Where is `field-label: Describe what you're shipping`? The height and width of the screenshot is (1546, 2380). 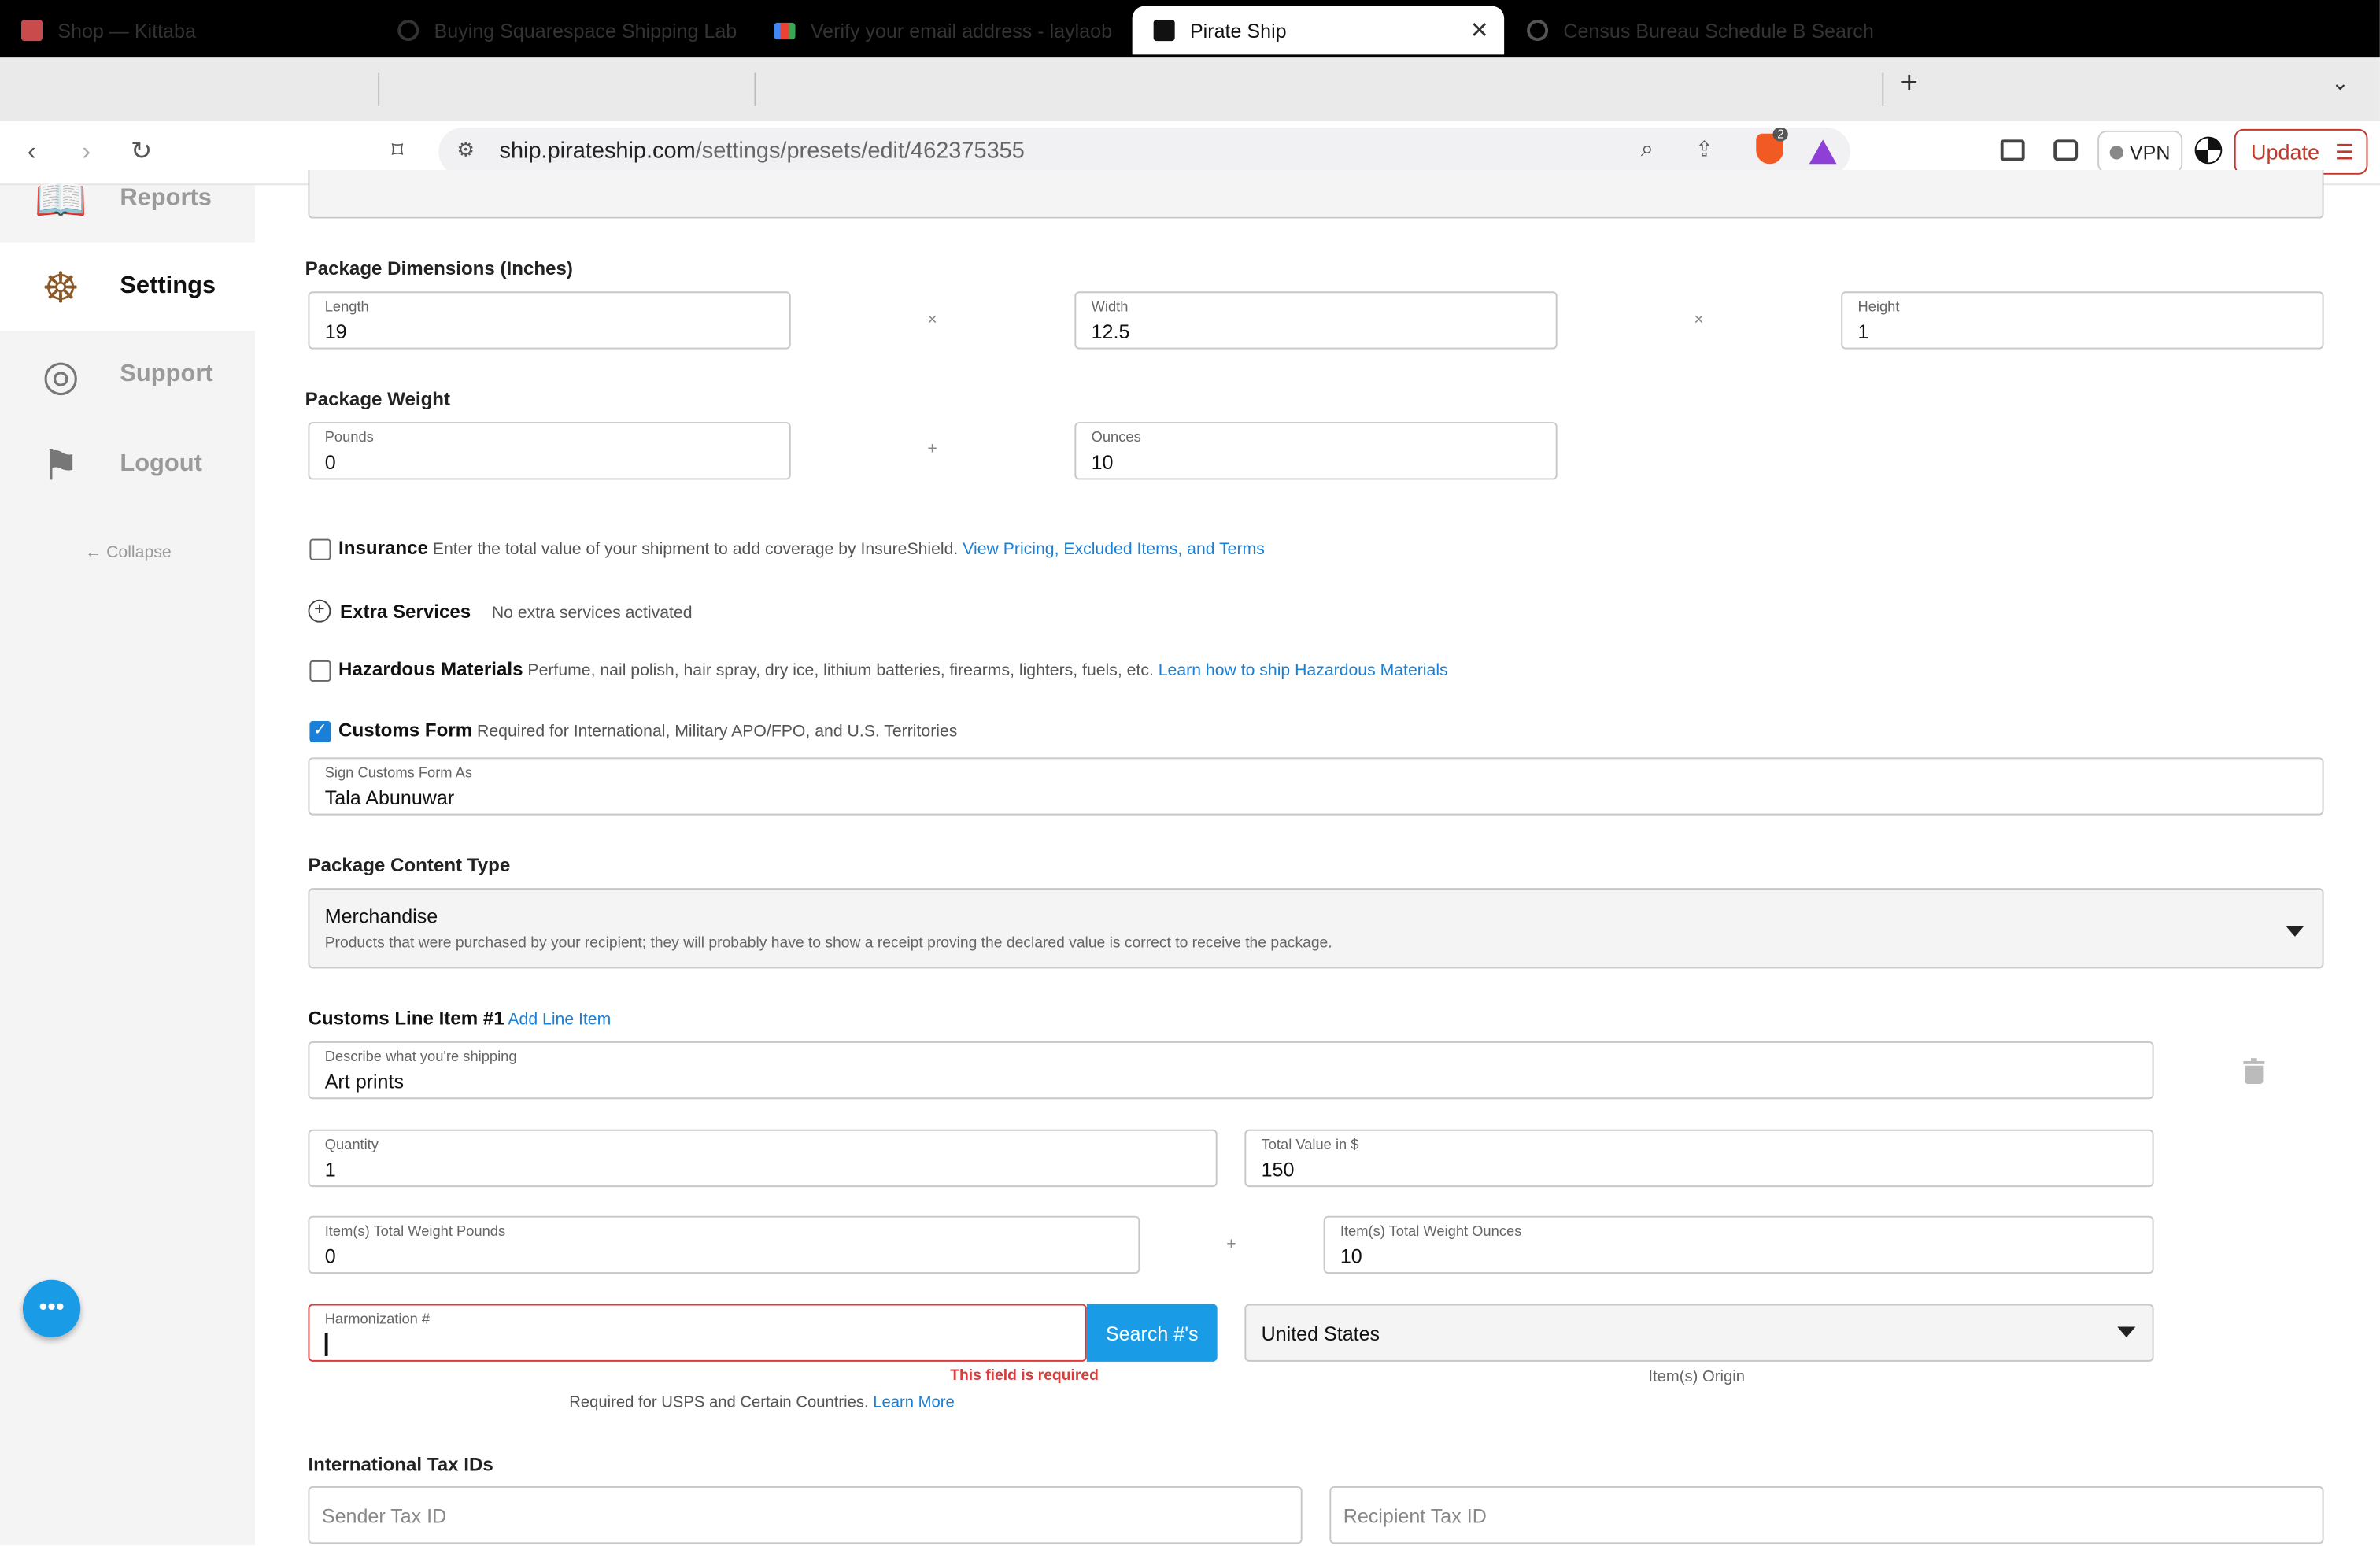
field-label: Describe what you're shipping is located at coordinates (420, 1057).